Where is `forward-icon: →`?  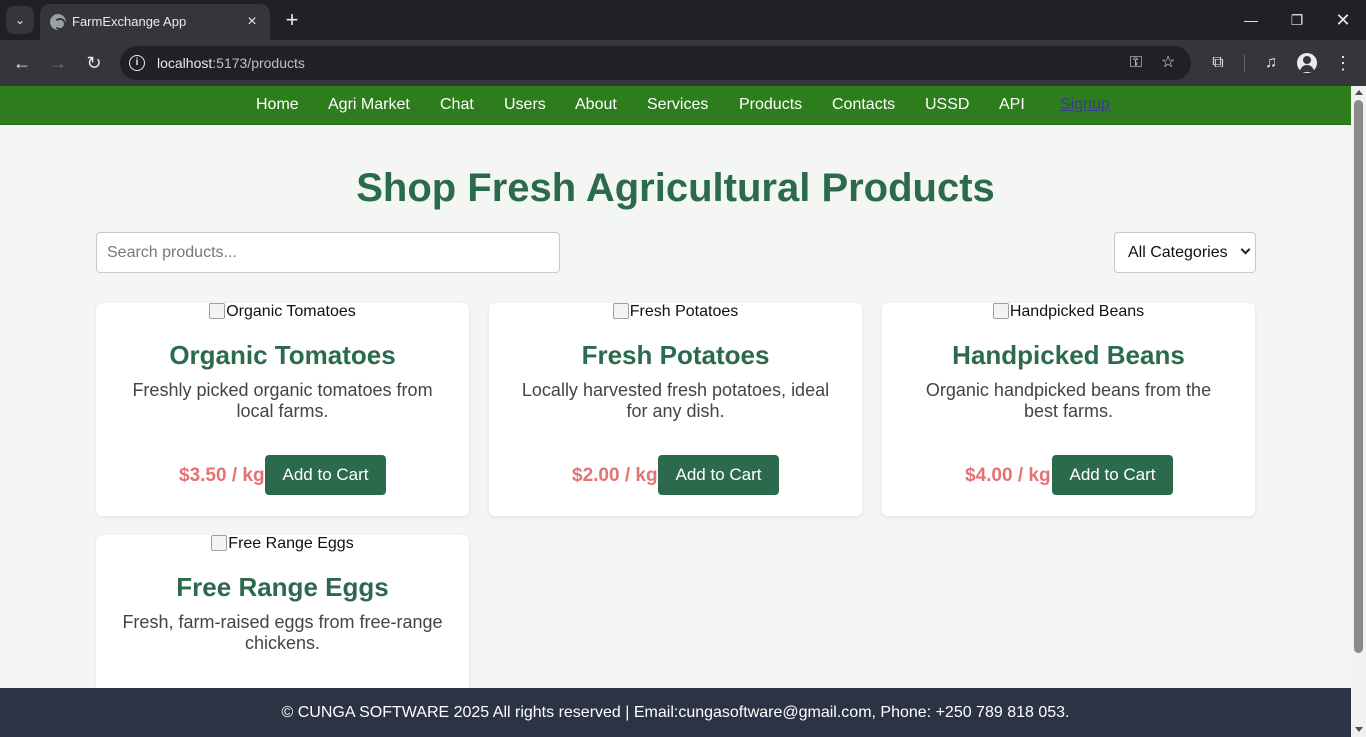 forward-icon: → is located at coordinates (58, 63).